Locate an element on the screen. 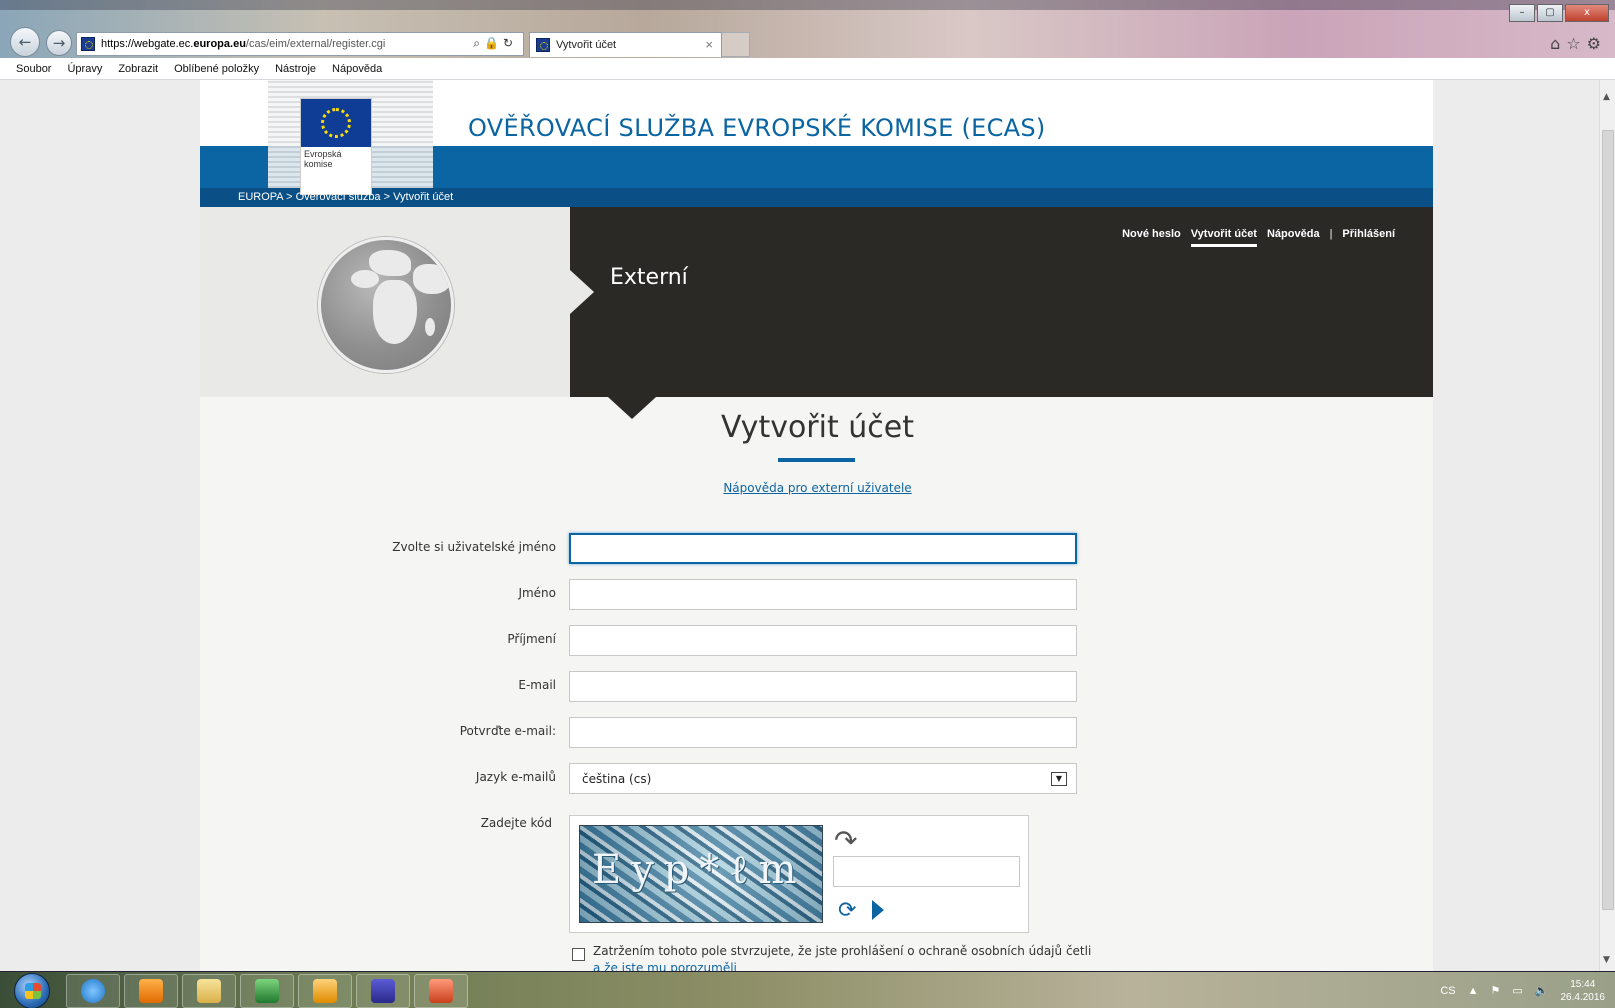 The image size is (1615, 1008). european-commission-logo: Evropská komise is located at coordinates (336, 146).